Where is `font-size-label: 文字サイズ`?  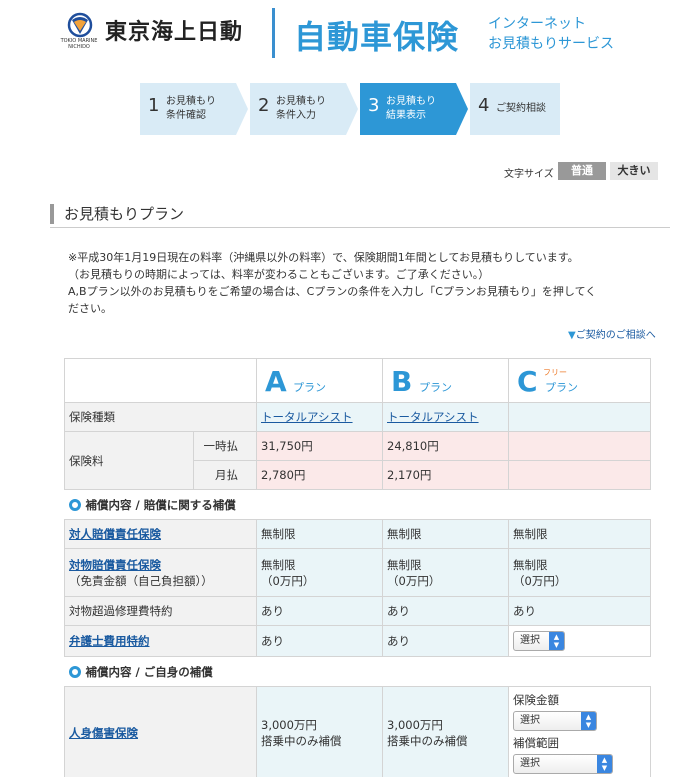
font-size-label: 文字サイズ is located at coordinates (529, 174).